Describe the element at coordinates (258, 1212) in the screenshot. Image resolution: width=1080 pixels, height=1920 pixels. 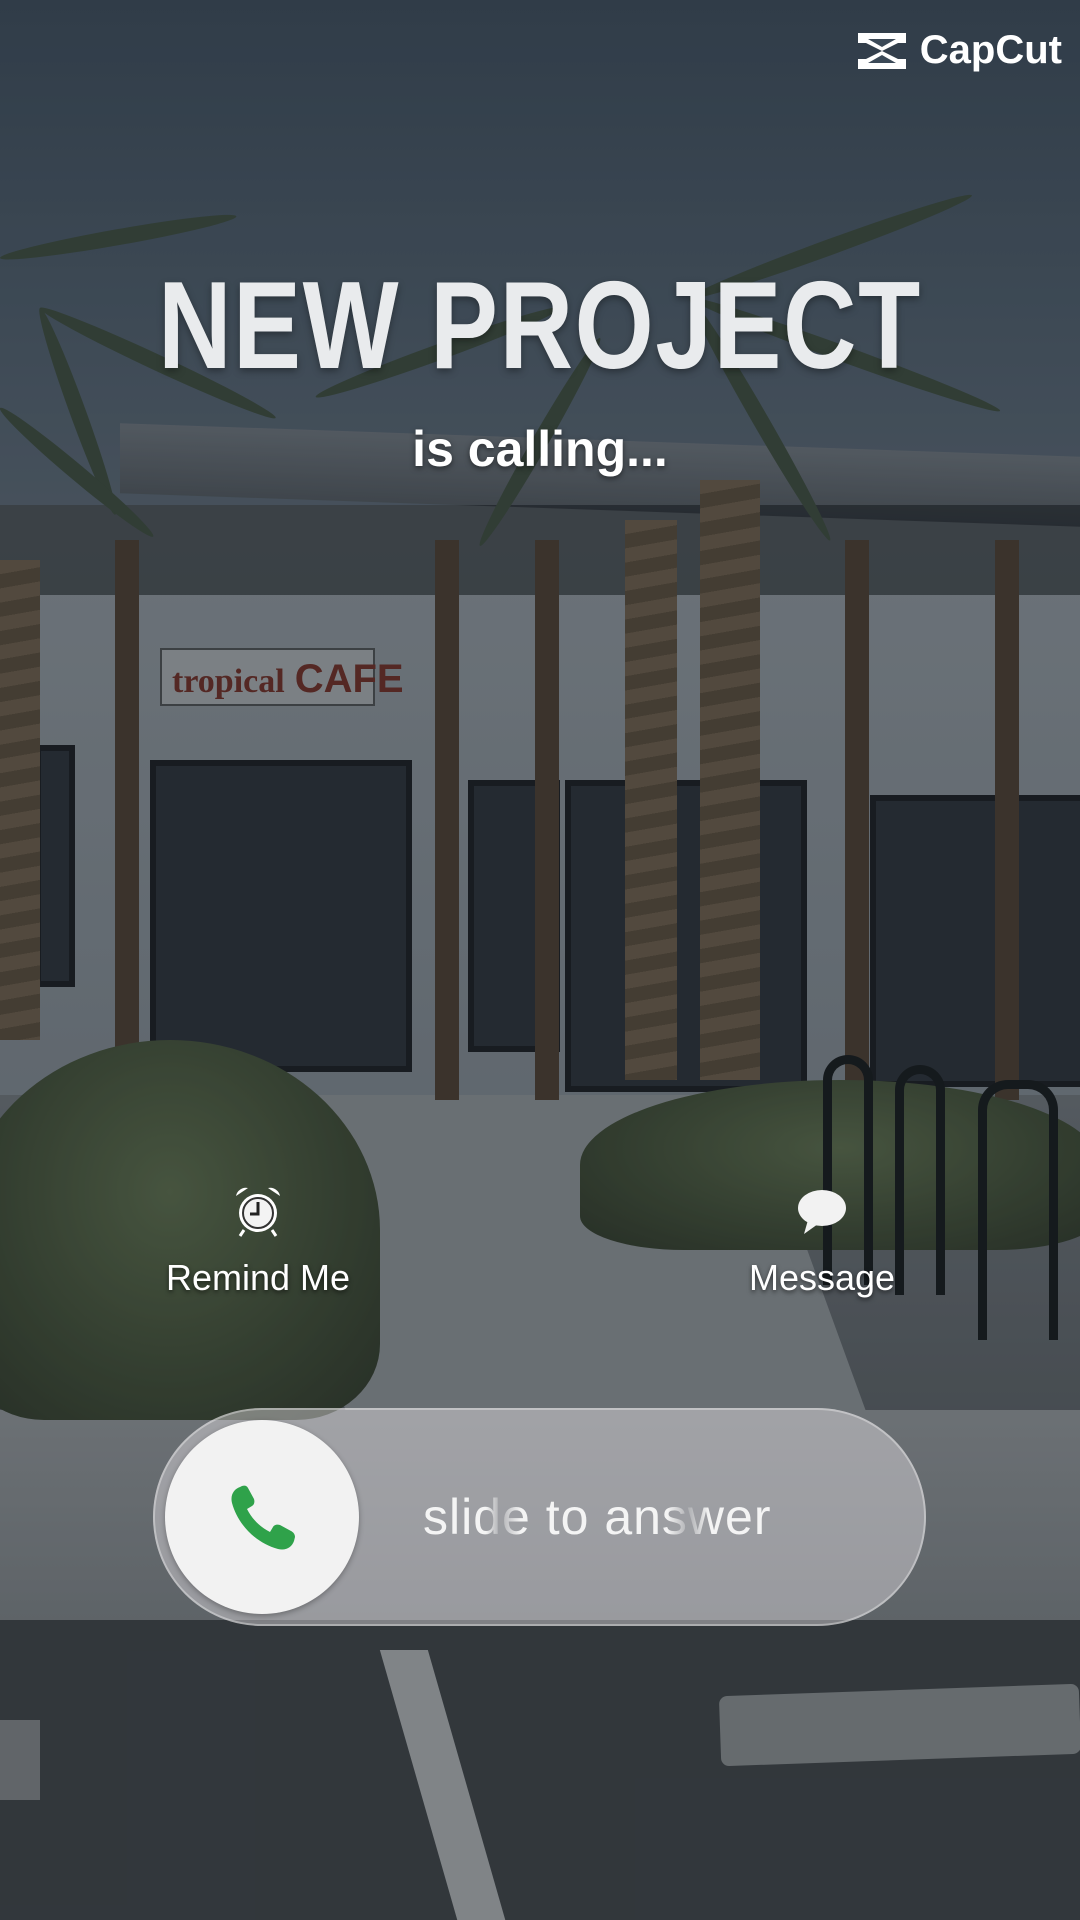
I see `alarm-clock-icon` at that location.